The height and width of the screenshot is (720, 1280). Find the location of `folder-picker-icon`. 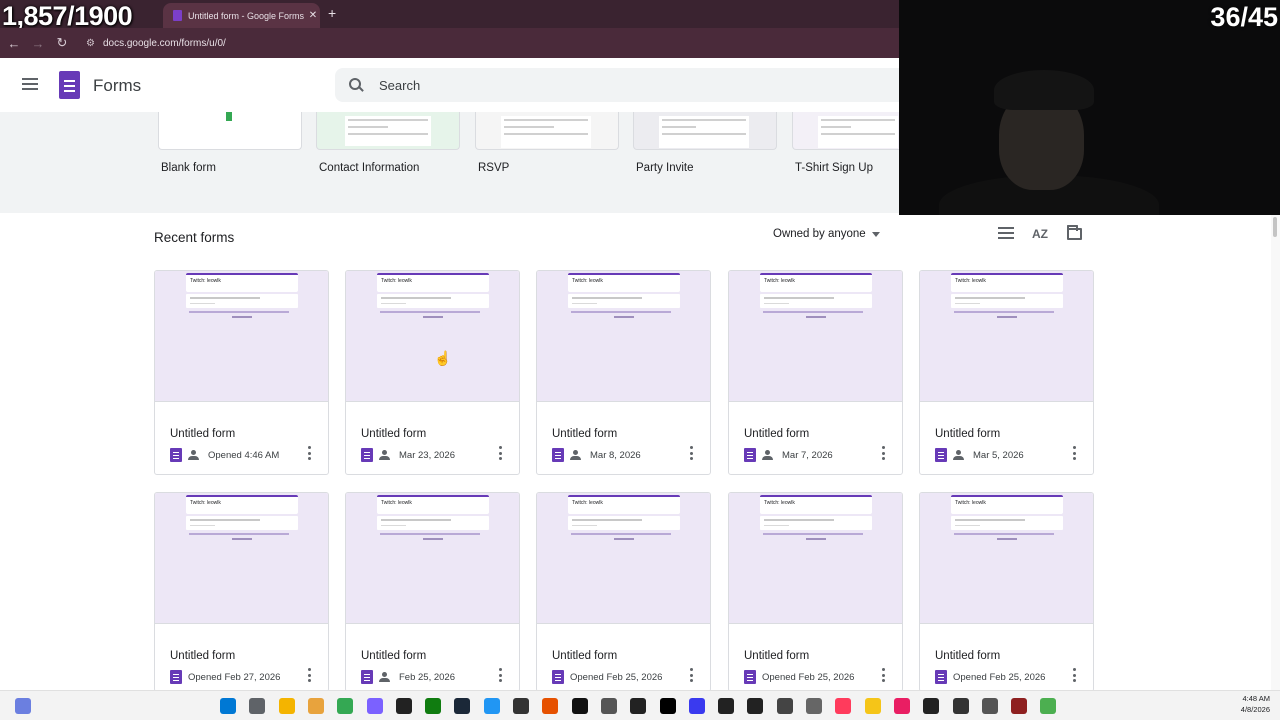

folder-picker-icon is located at coordinates (1074, 232).